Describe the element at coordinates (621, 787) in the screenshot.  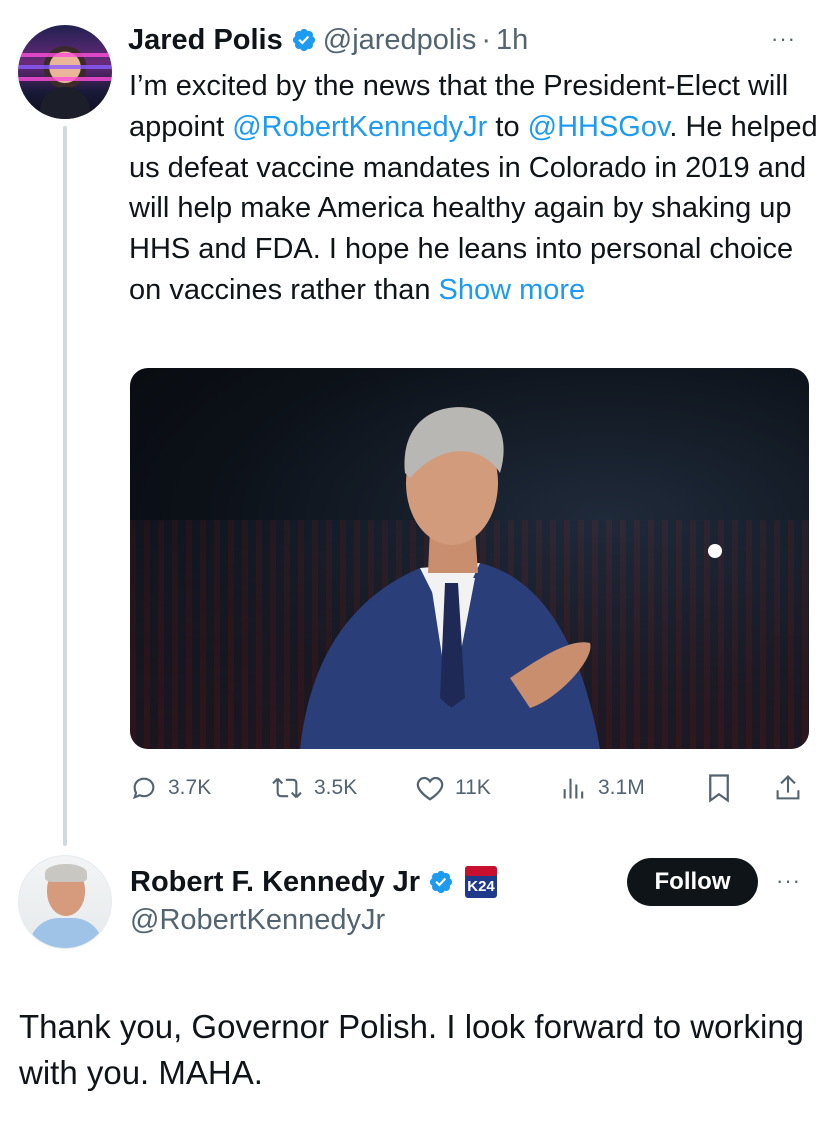
I see `views-count: 3.1M` at that location.